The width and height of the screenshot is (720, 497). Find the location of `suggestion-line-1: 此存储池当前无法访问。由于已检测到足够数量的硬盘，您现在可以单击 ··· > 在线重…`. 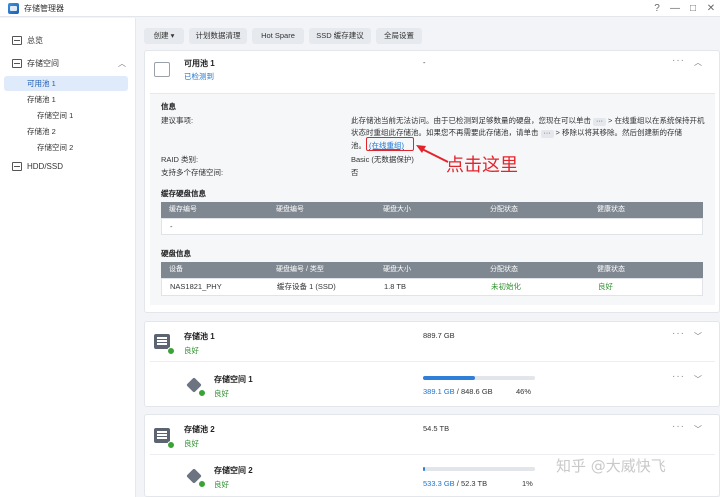

suggestion-line-1: 此存储池当前无法访问。由于已检测到足够数量的硬盘，您现在可以单击 ··· > 在线重… is located at coordinates (528, 121).